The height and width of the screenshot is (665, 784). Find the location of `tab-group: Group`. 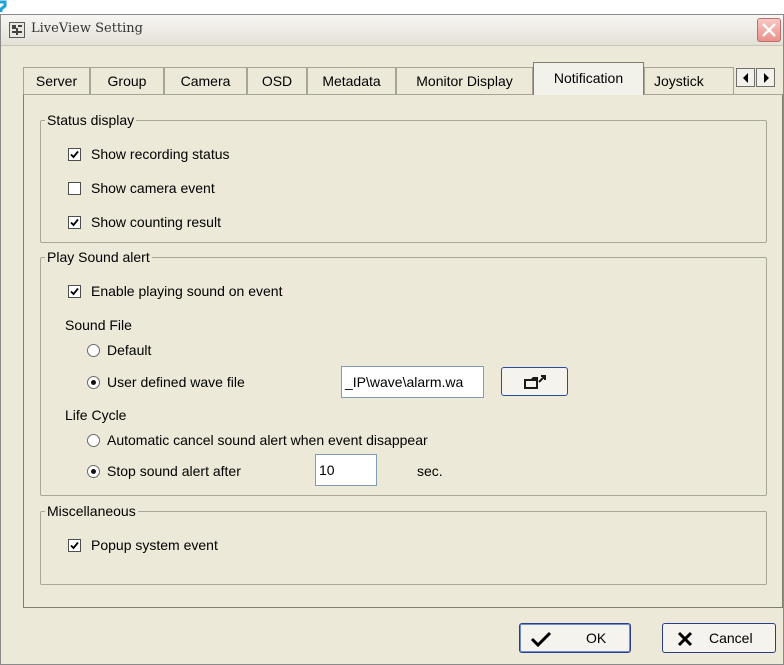

tab-group: Group is located at coordinates (127, 80).